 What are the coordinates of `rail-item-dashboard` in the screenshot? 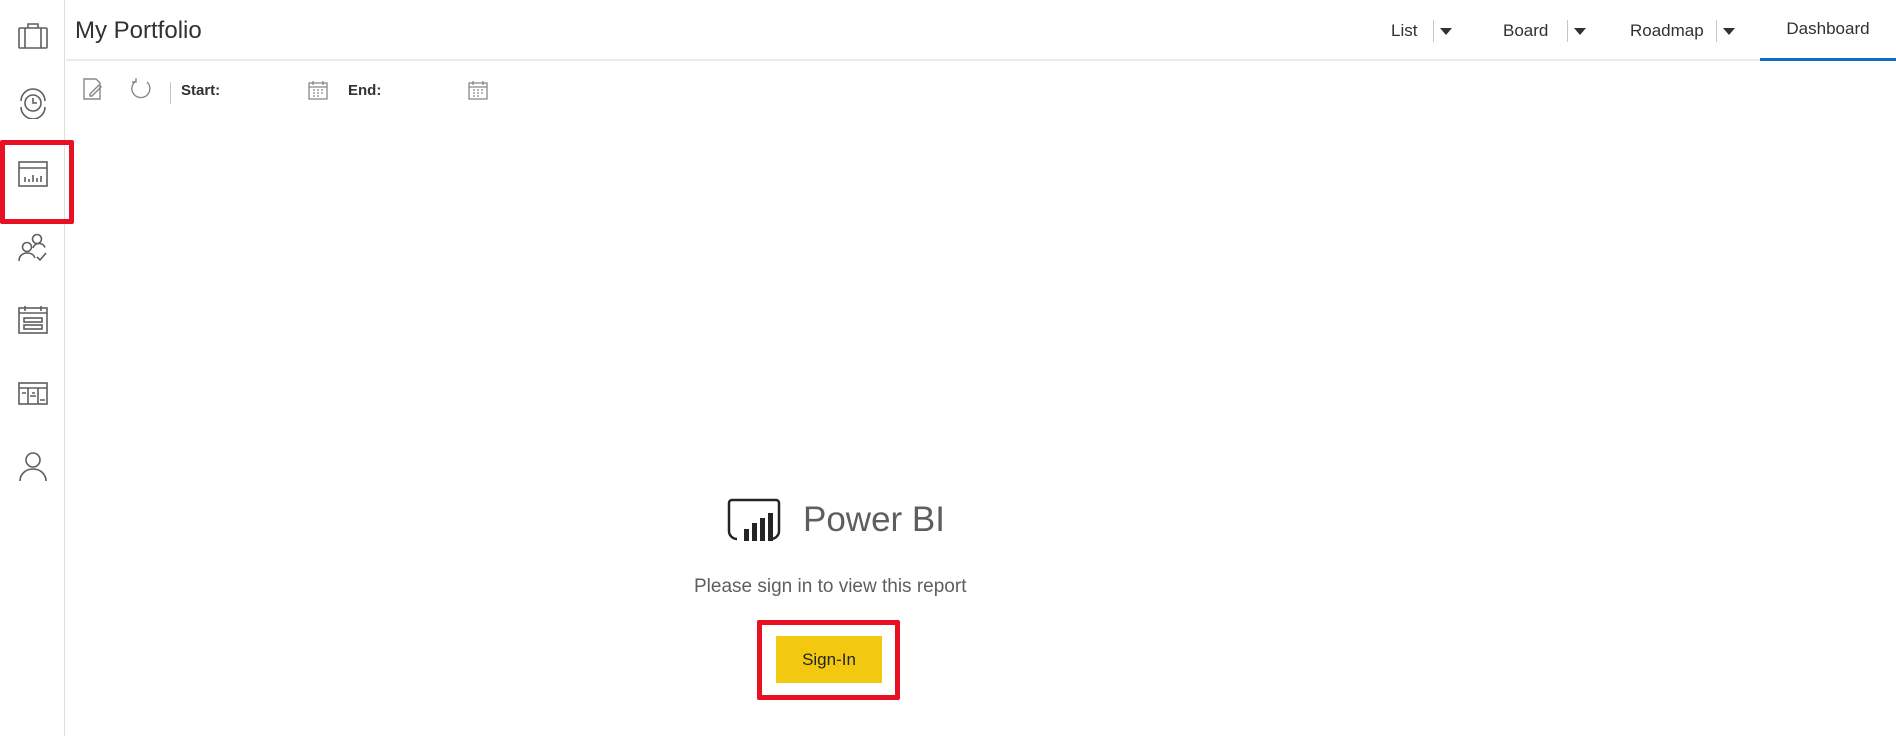 It's located at (37, 181).